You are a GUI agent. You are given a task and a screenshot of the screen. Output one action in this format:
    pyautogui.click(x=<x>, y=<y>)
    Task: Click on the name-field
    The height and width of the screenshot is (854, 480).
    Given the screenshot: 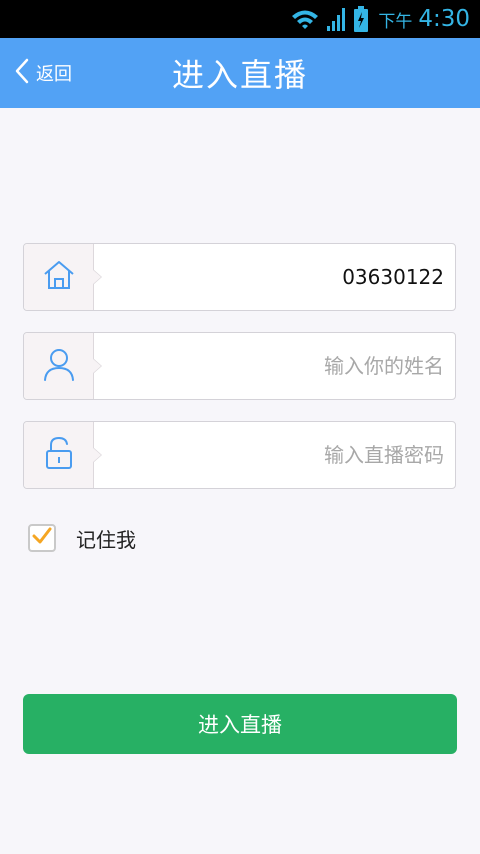 What is the action you would take?
    pyautogui.click(x=239, y=366)
    